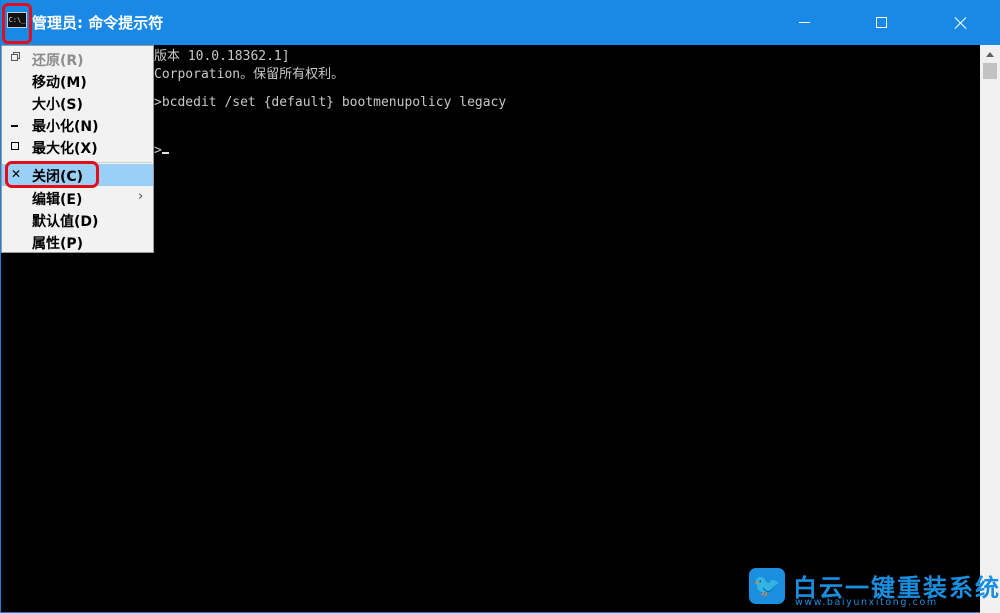 This screenshot has width=1000, height=613. I want to click on console-line-2: Corporation。保留所有权利。, so click(249, 74).